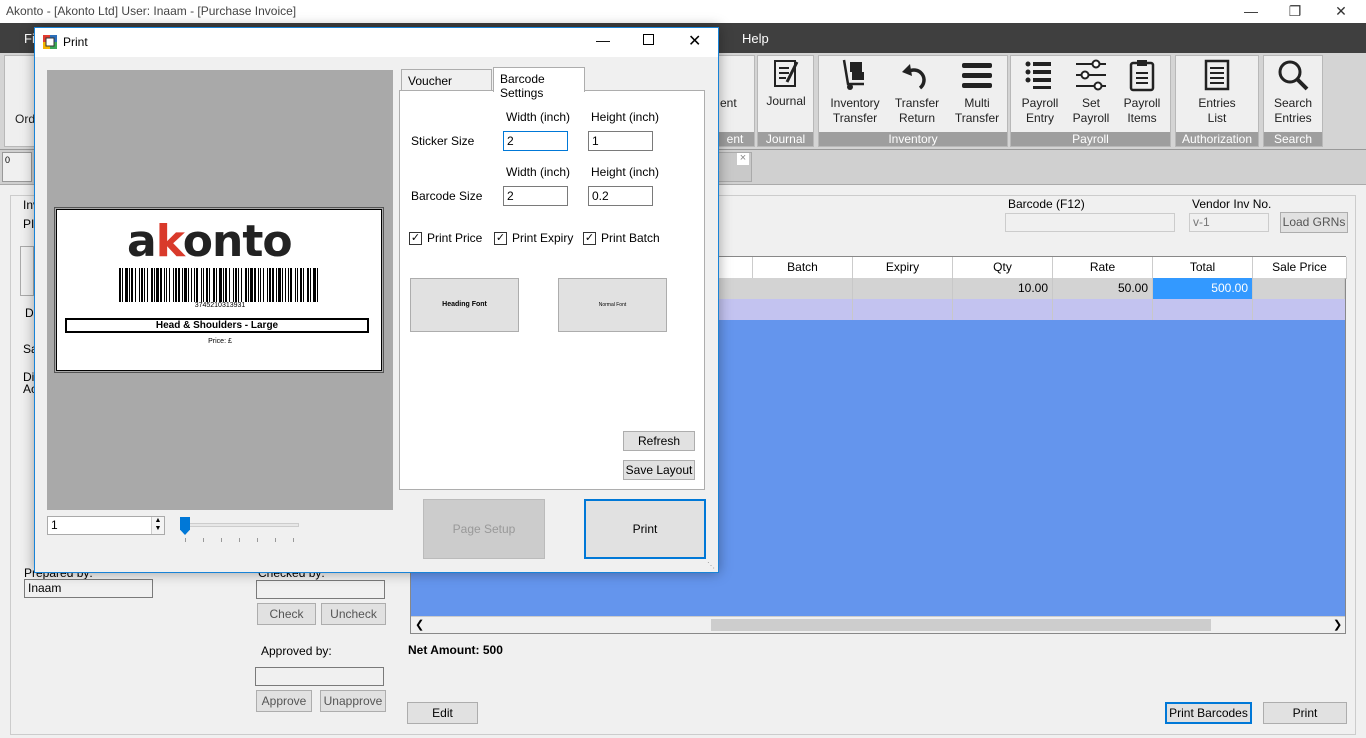 Image resolution: width=1366 pixels, height=738 pixels. I want to click on d-label-fragment: D, so click(29, 313).